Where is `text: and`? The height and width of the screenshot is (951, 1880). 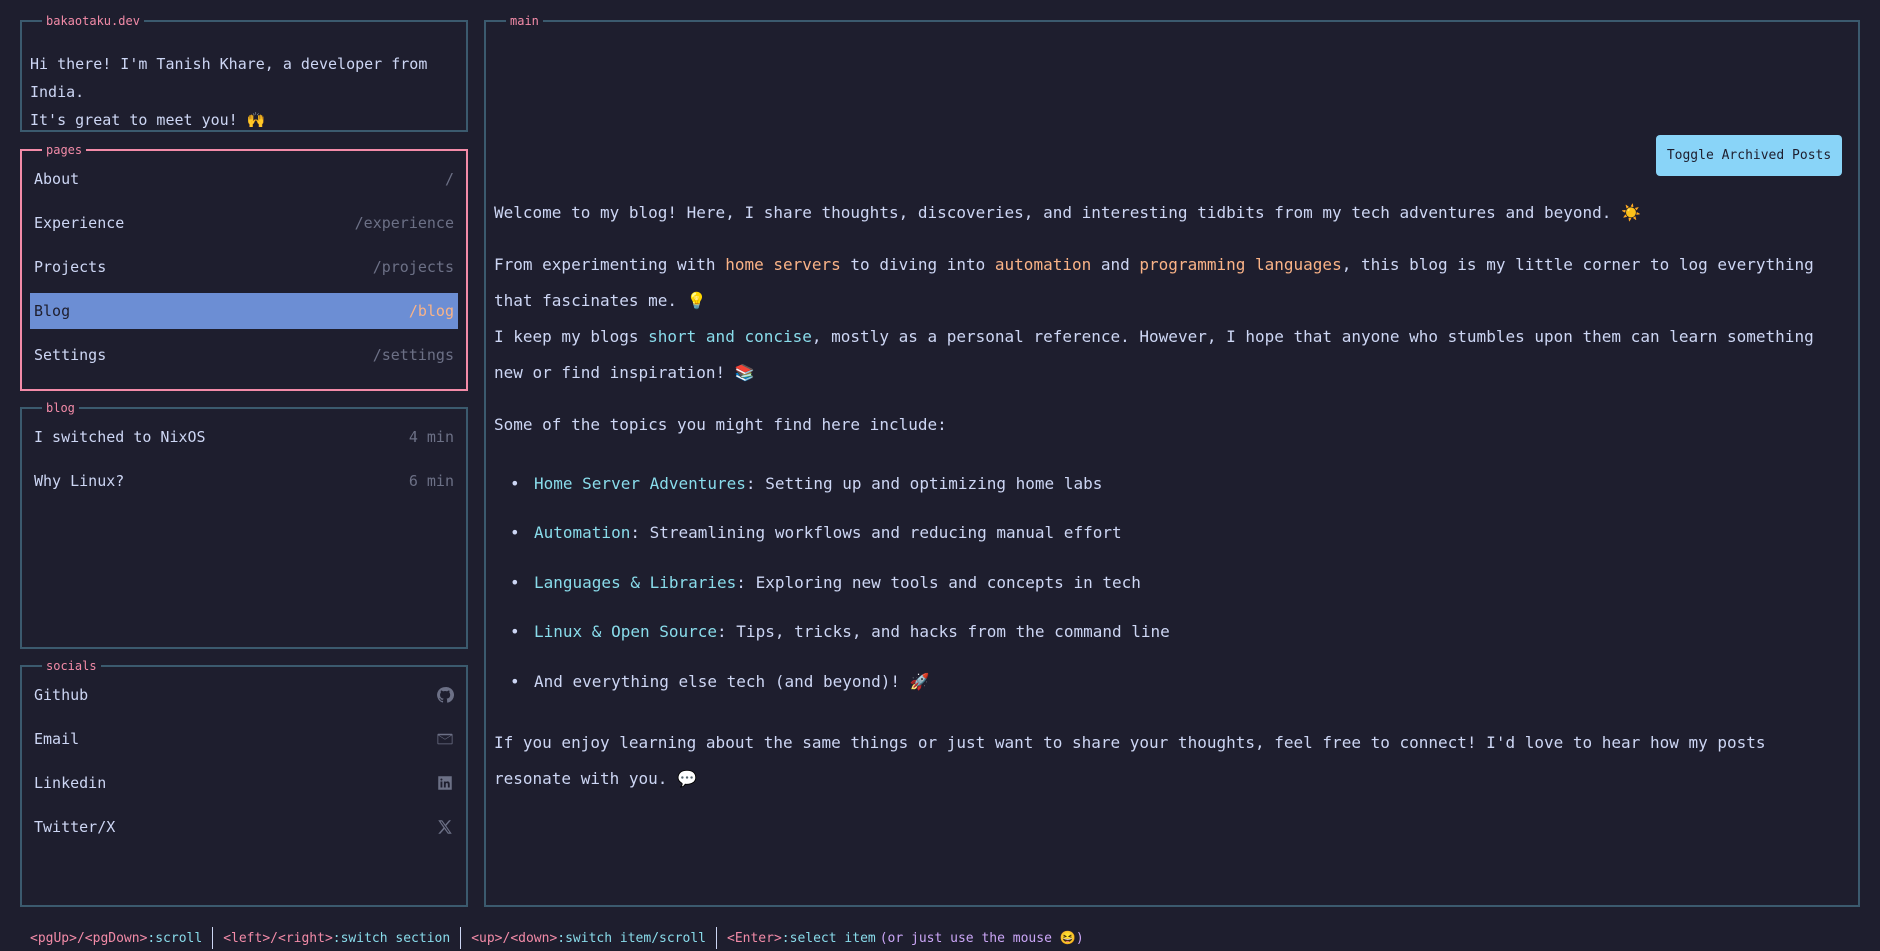
text: and is located at coordinates (1115, 264).